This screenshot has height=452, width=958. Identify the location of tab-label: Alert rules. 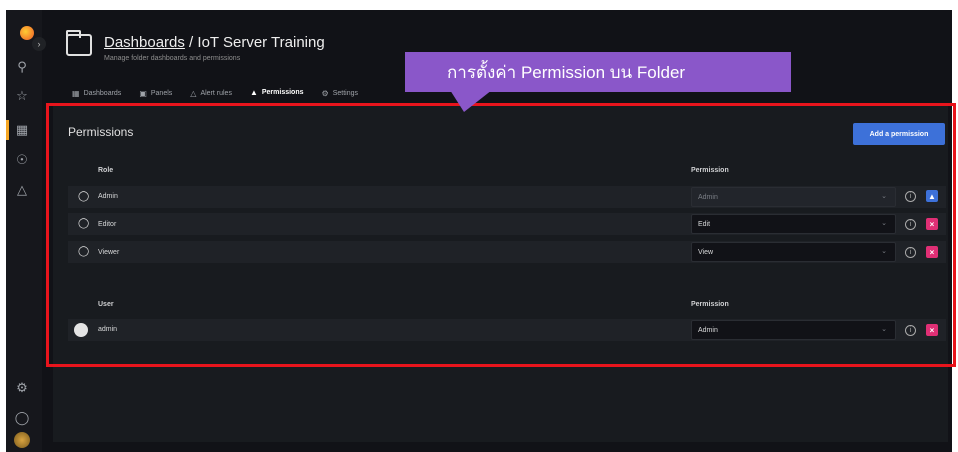
(216, 93).